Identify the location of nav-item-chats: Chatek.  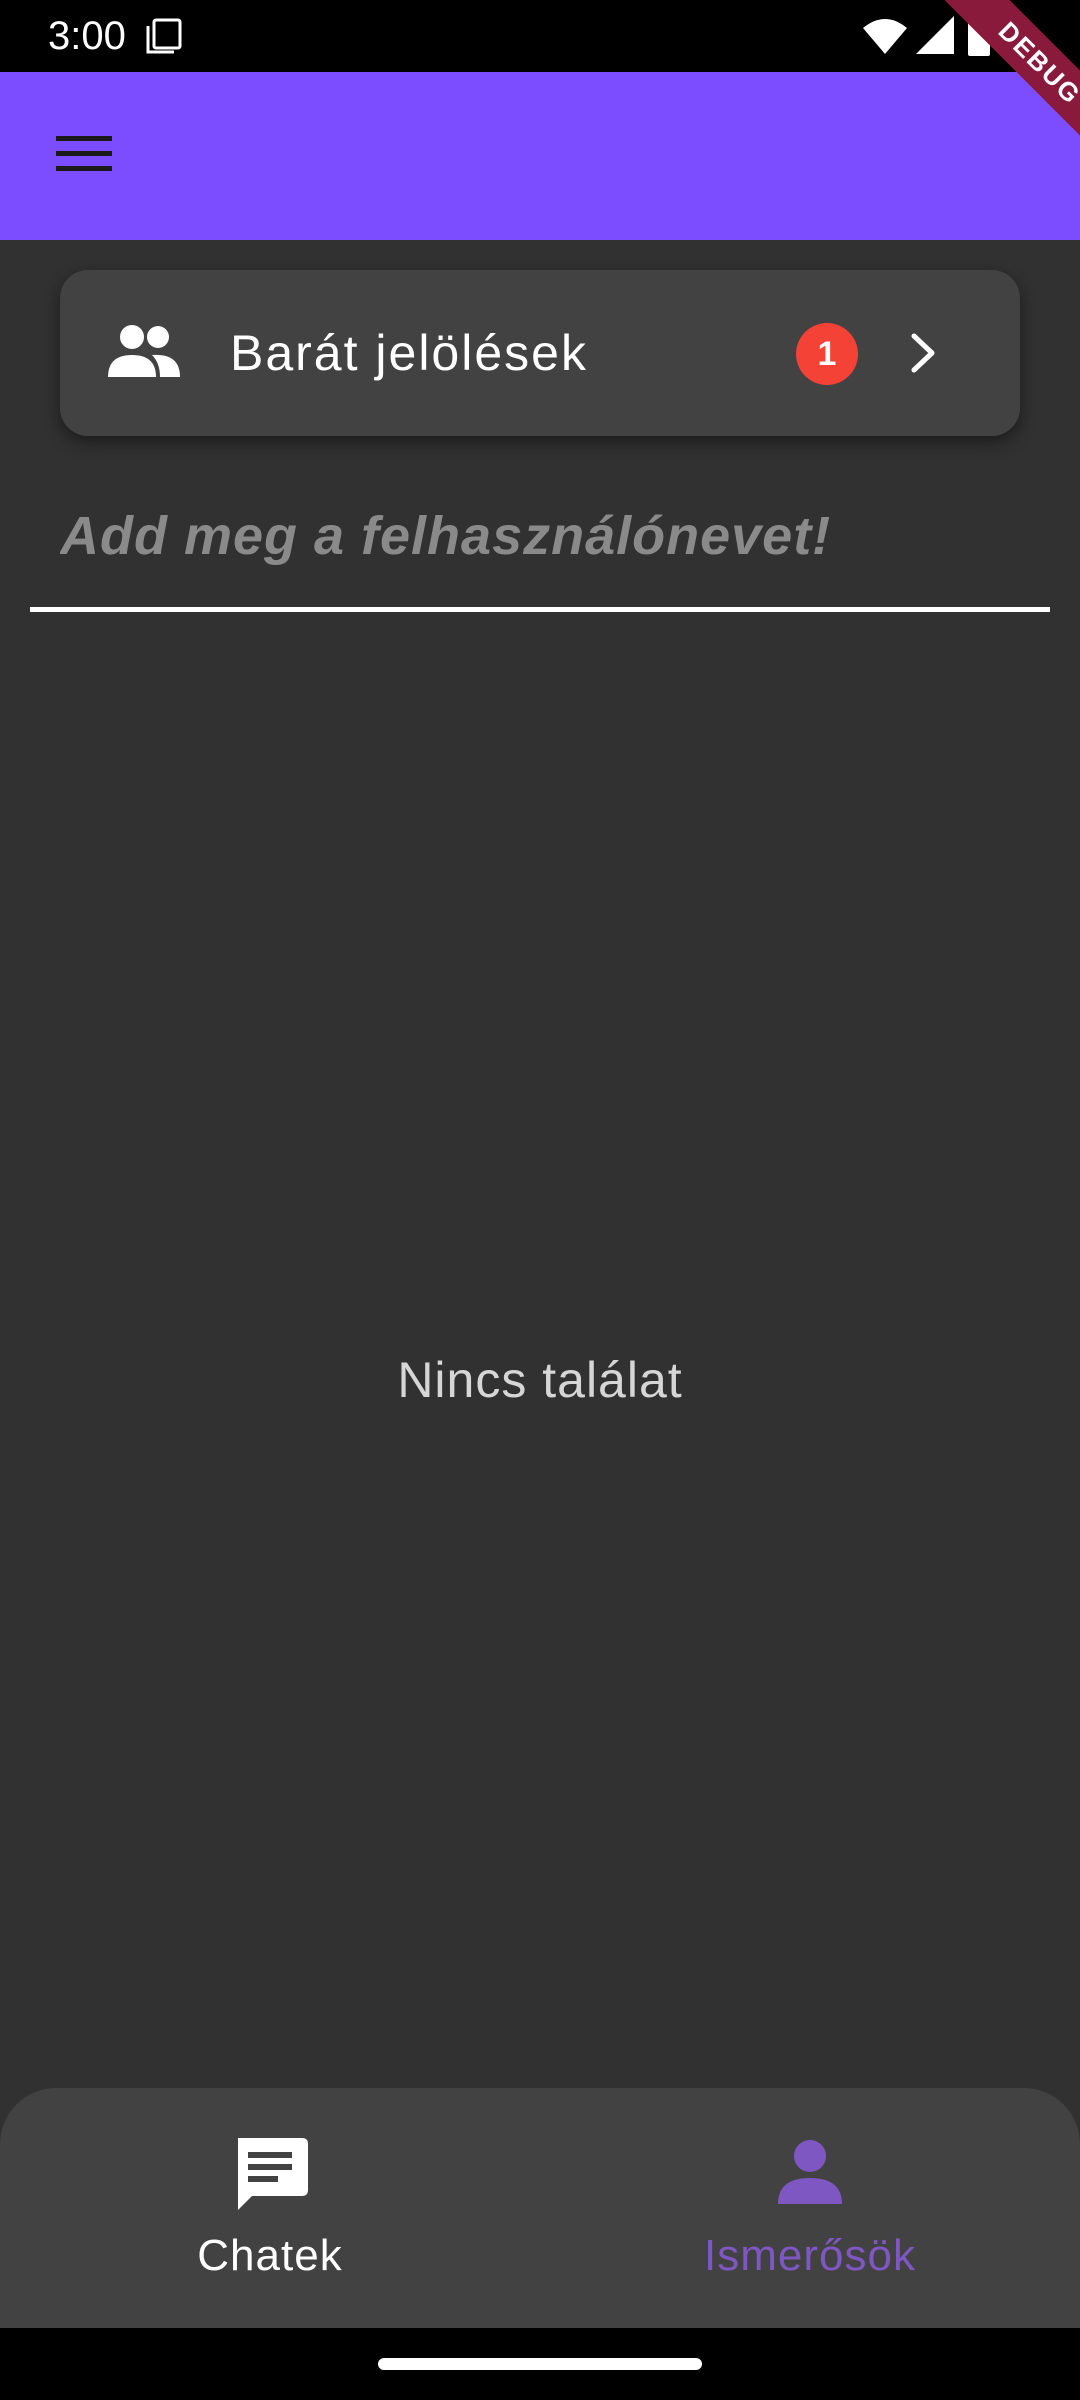
(270, 2208).